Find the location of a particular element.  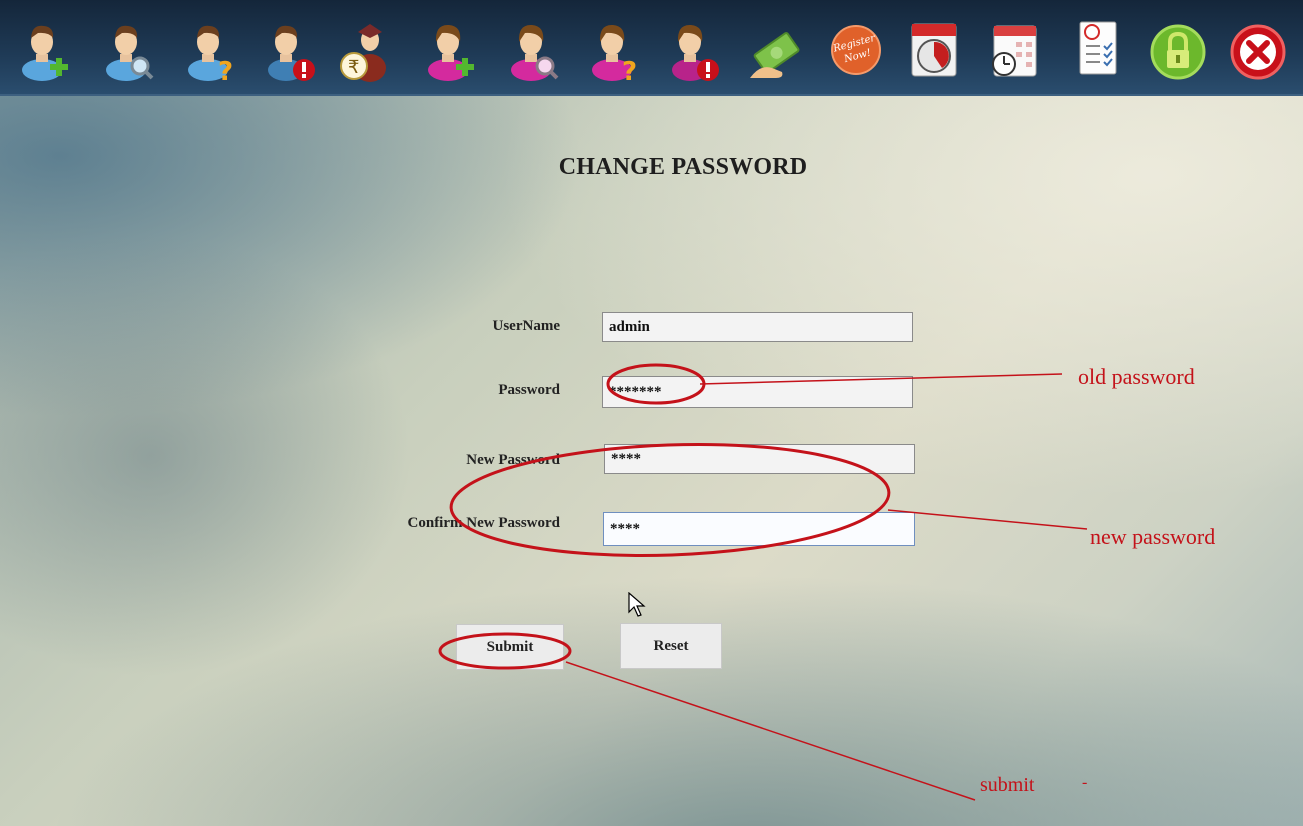

delete-staff-icon is located at coordinates (694, 48).